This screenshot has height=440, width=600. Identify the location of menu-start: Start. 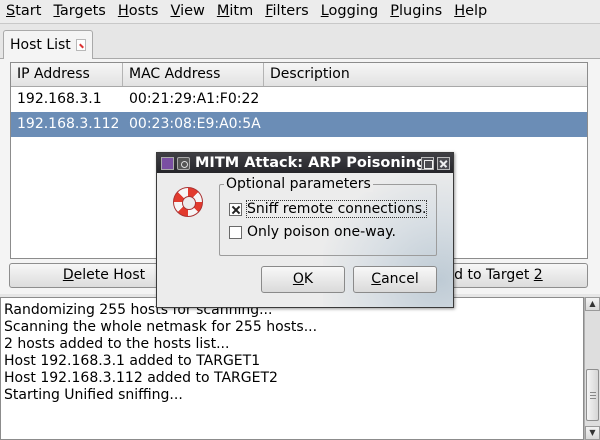
(23, 12).